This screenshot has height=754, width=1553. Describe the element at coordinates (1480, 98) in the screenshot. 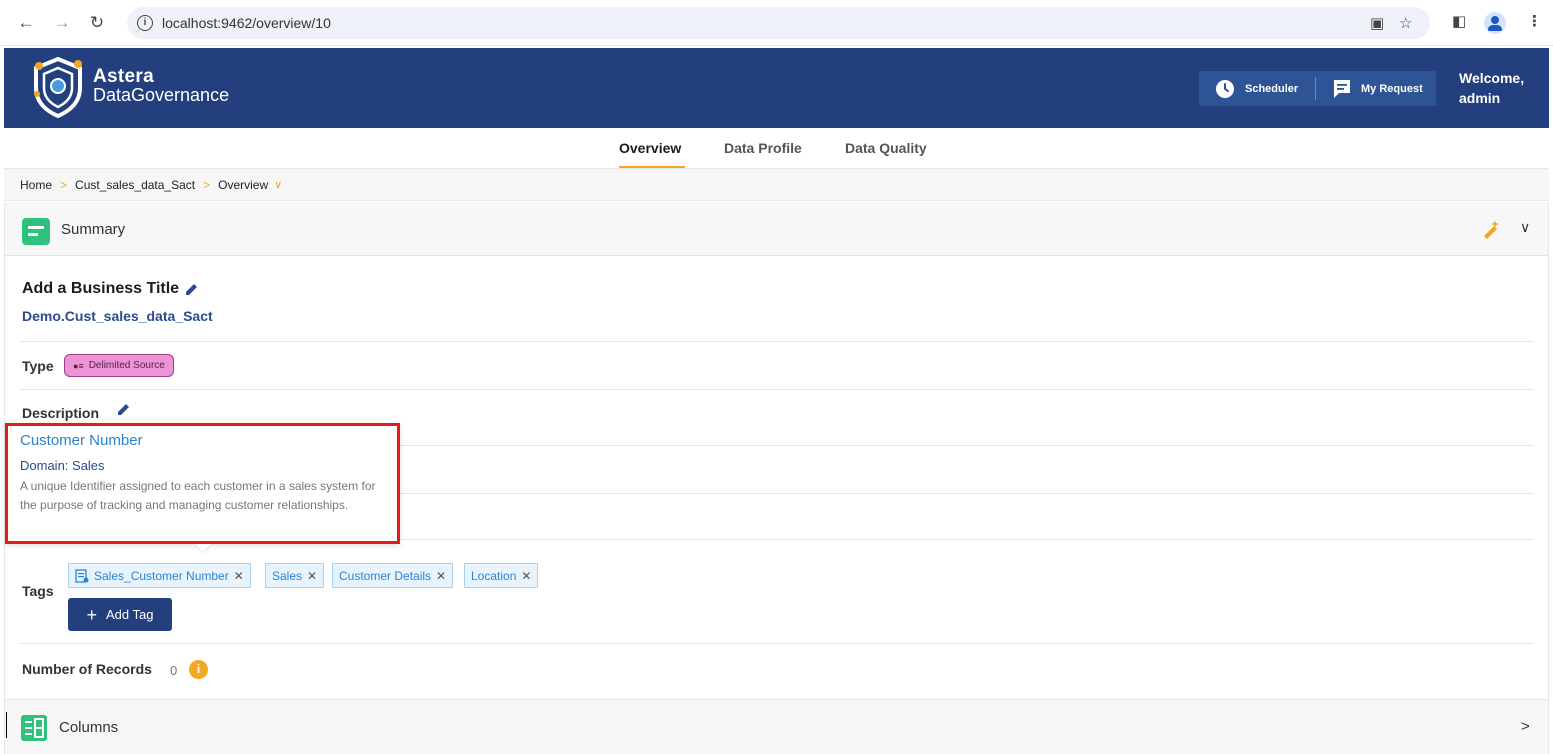

I see `username-text: admin` at that location.